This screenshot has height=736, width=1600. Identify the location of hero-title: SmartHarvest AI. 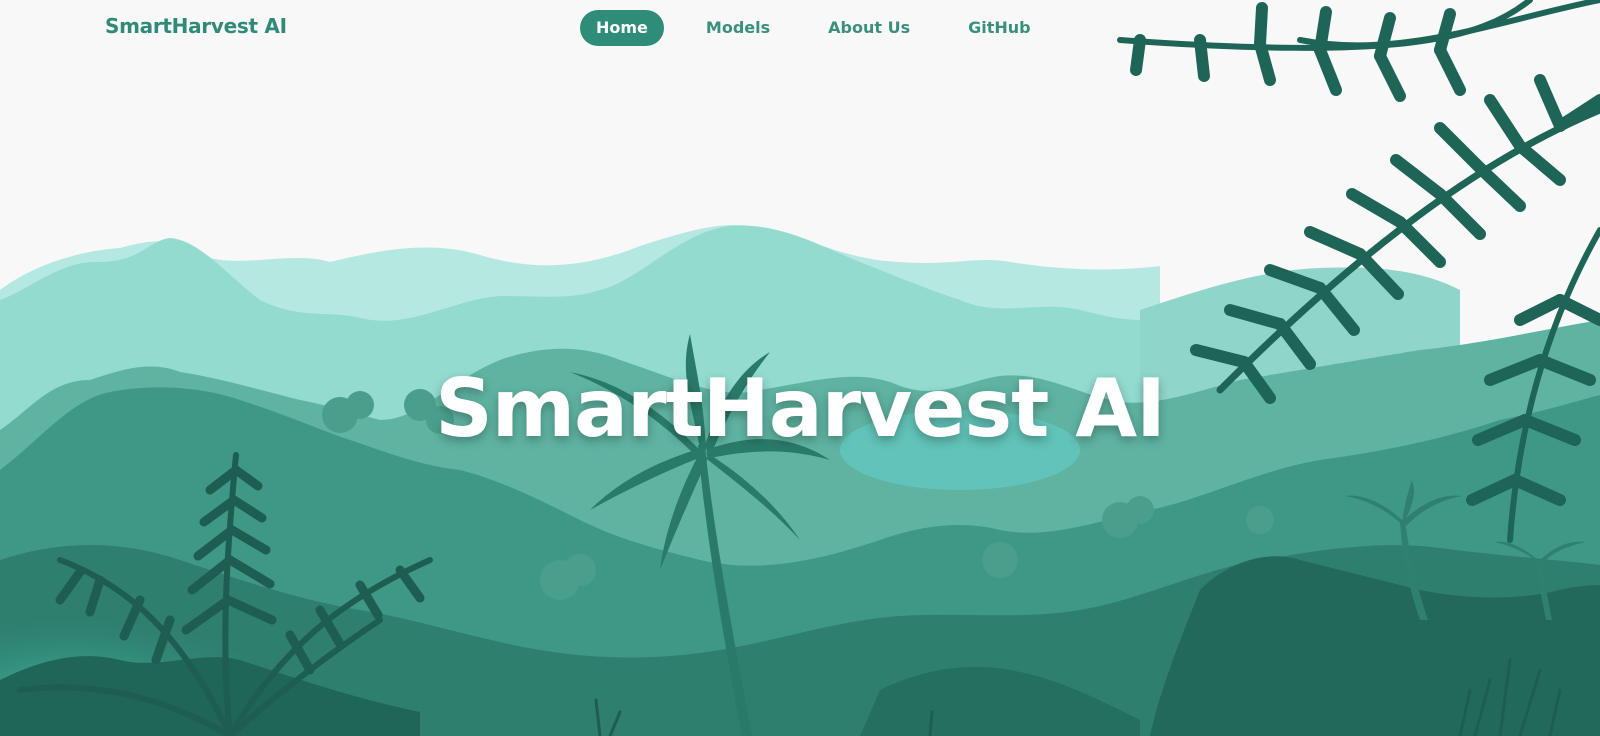
(800, 408).